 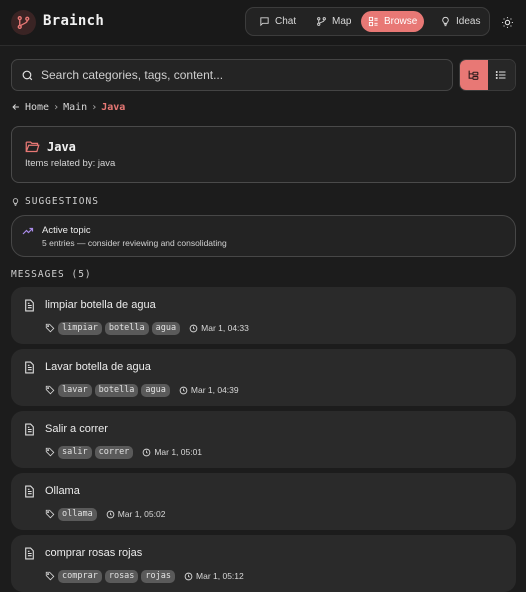 What do you see at coordinates (76, 429) in the screenshot?
I see `message-title: Salir a correr` at bounding box center [76, 429].